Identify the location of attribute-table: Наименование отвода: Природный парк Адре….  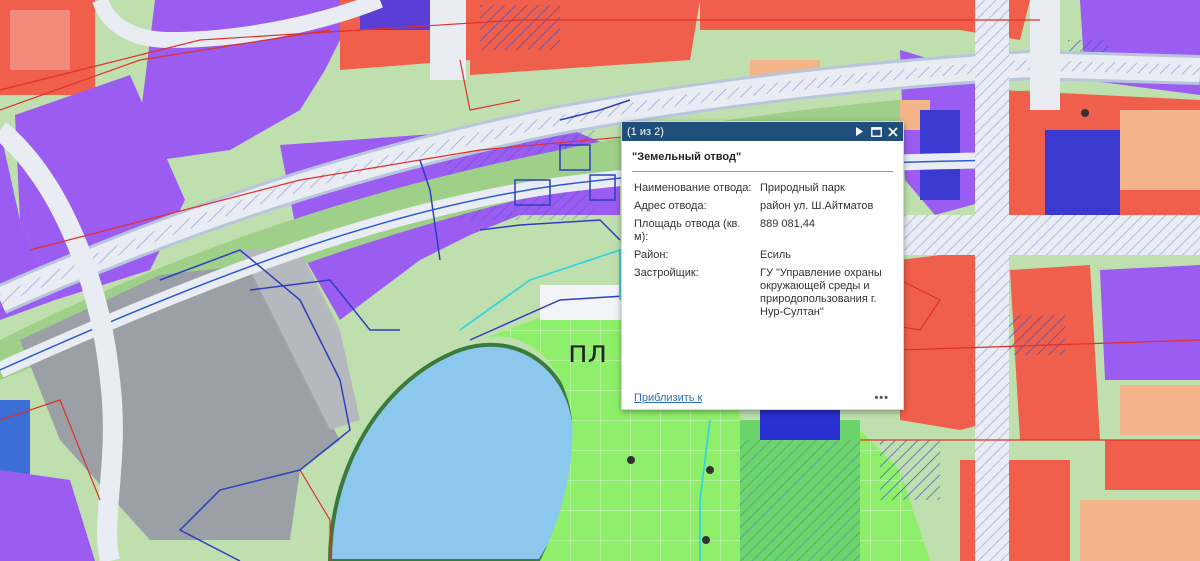
(763, 253).